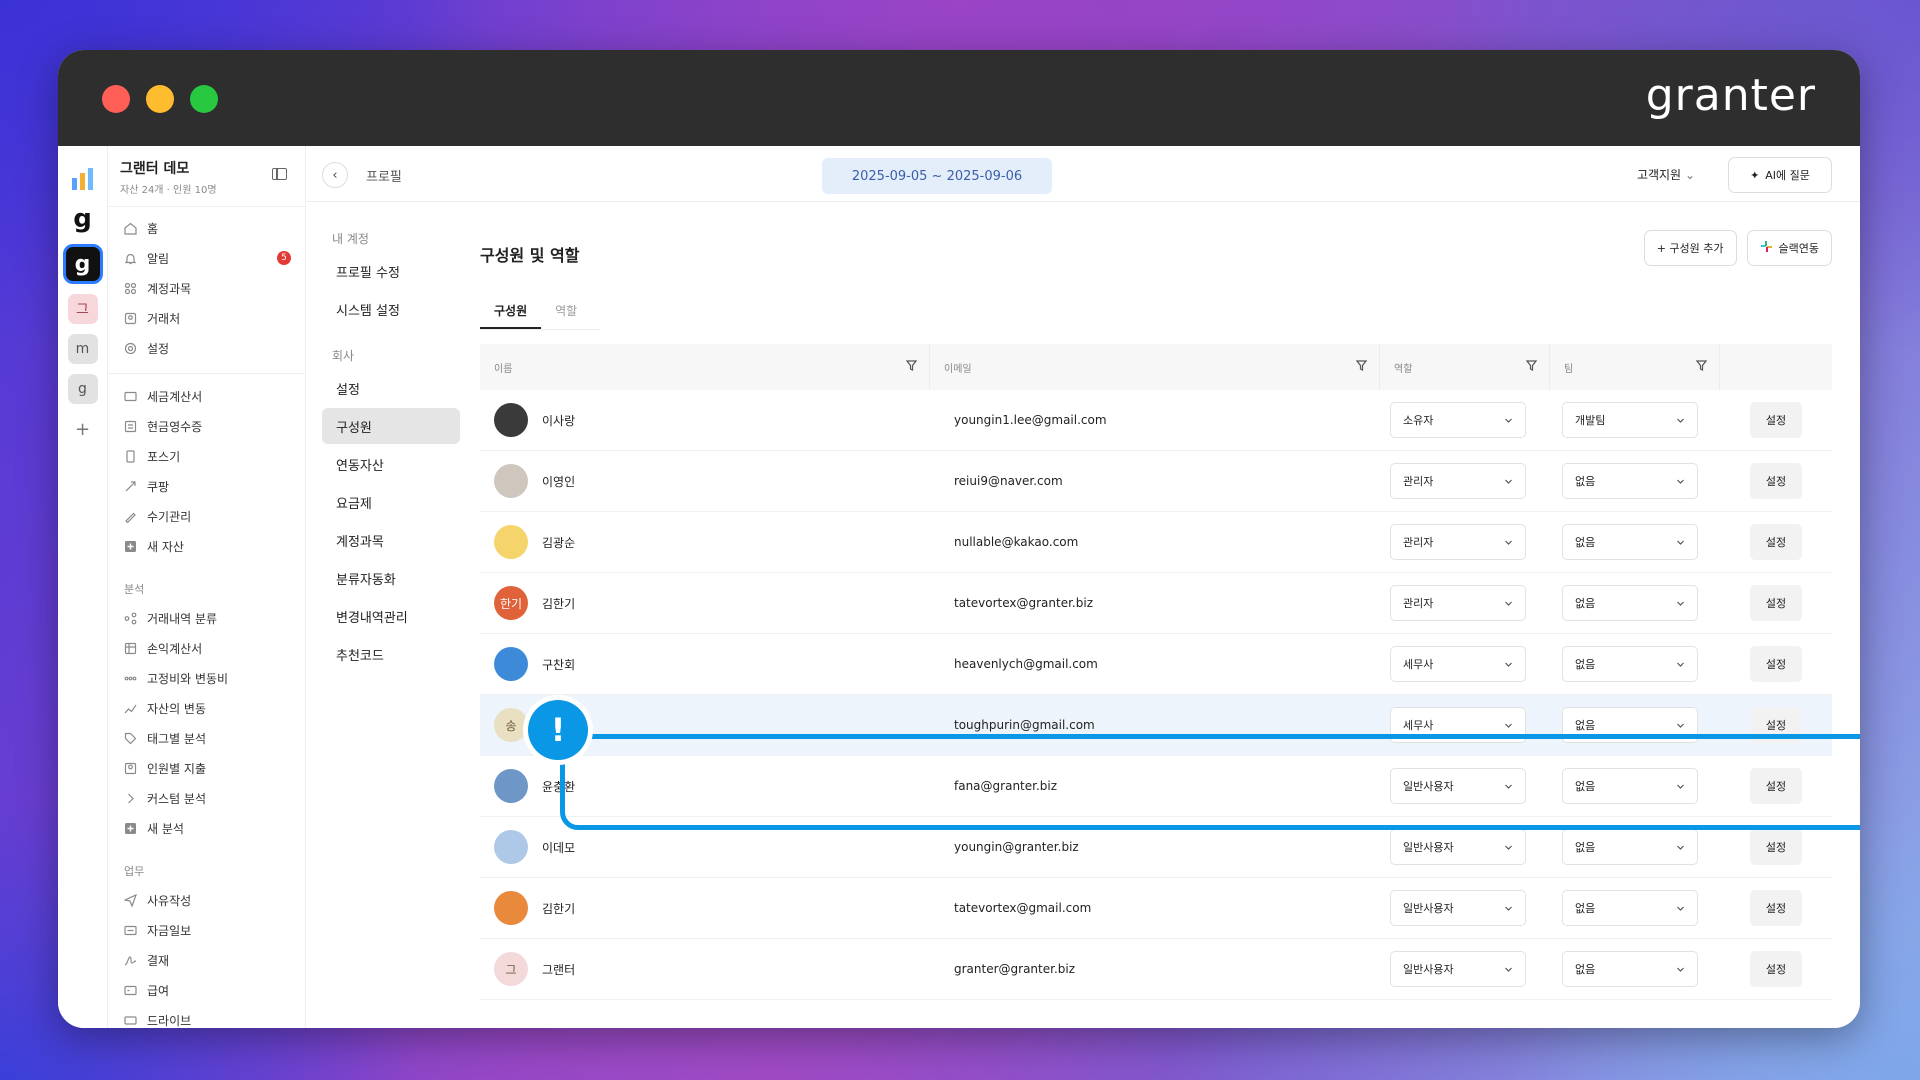 The image size is (1920, 1080). I want to click on sidebar-item: 급여, so click(206, 990).